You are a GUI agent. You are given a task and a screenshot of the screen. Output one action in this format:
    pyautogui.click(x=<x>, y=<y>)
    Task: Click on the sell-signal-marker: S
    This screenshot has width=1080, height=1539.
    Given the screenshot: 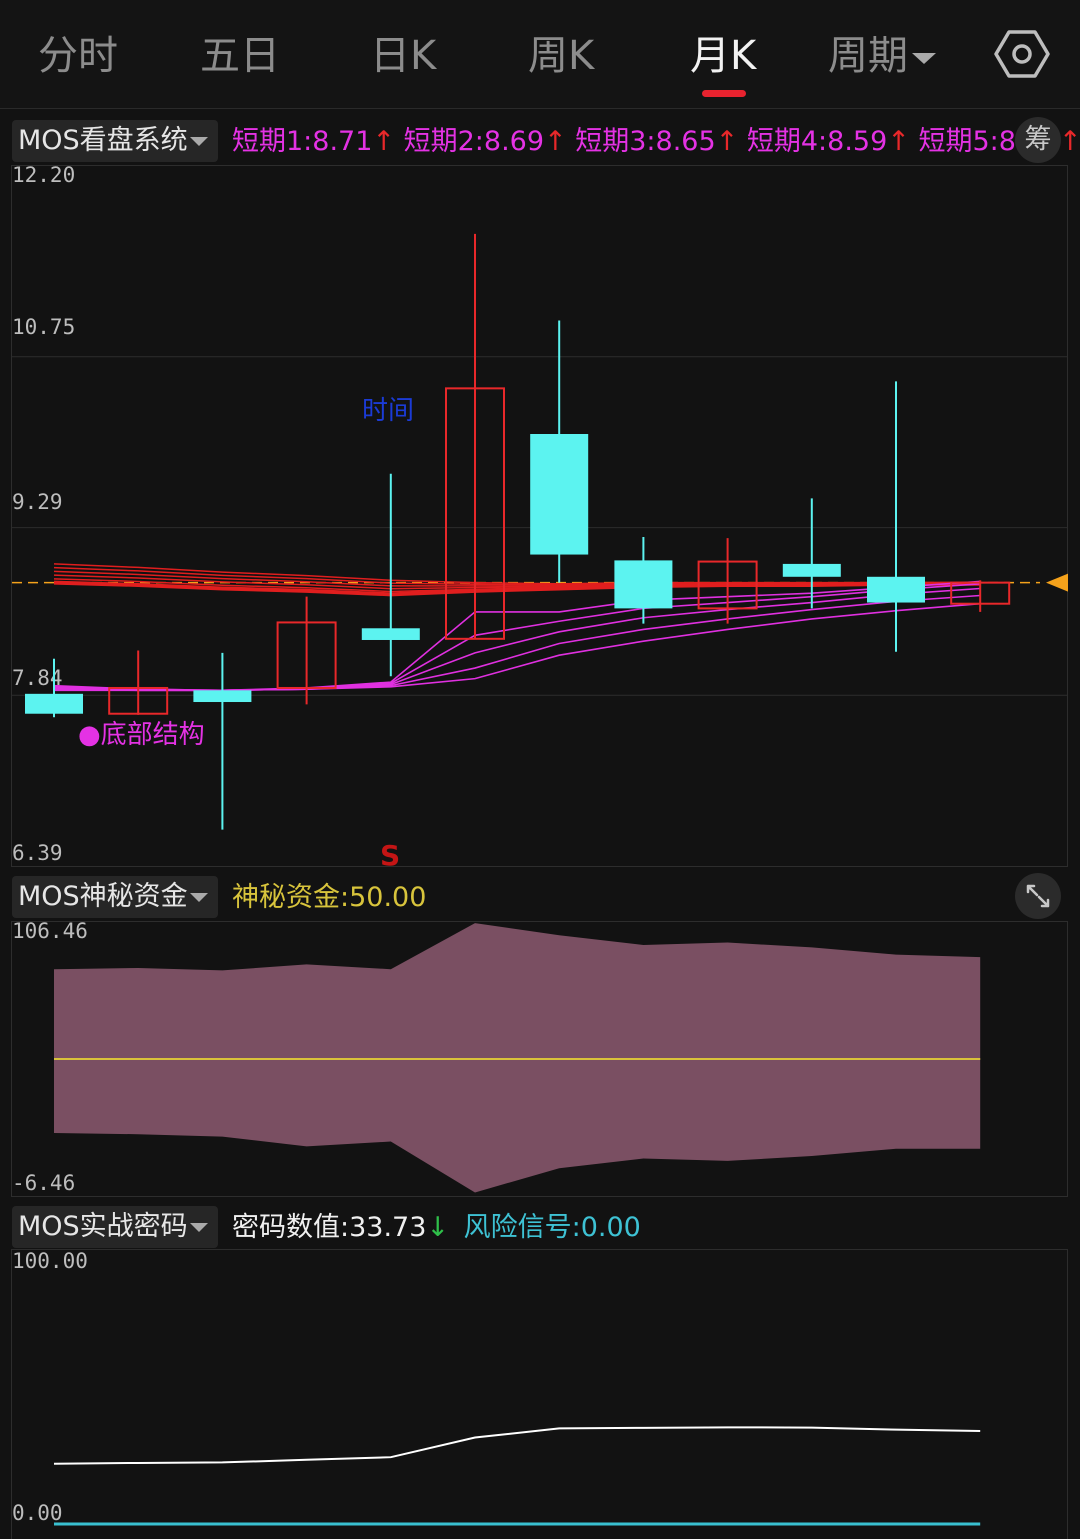 What is the action you would take?
    pyautogui.click(x=390, y=855)
    